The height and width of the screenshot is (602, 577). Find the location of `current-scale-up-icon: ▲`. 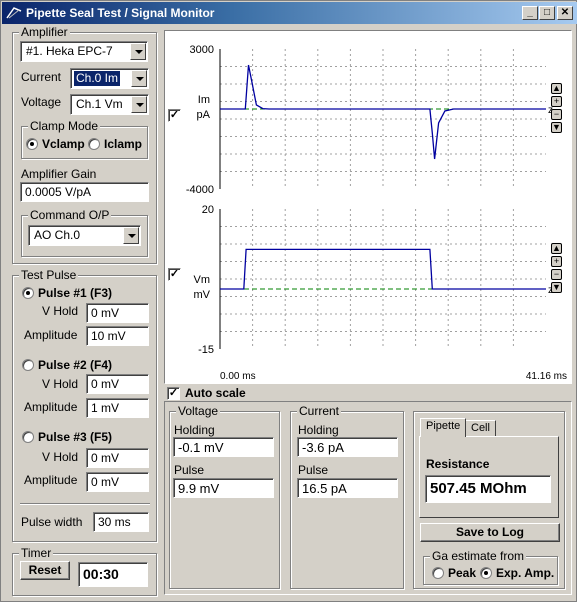

current-scale-up-icon: ▲ is located at coordinates (556, 88).